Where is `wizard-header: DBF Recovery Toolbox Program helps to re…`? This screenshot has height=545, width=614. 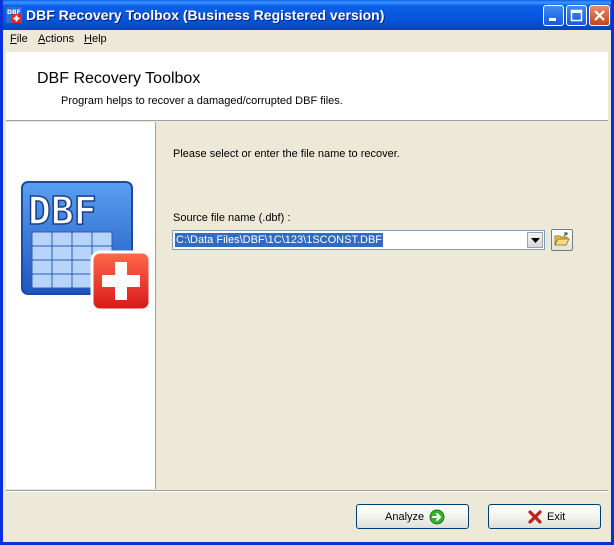 wizard-header: DBF Recovery Toolbox Program helps to re… is located at coordinates (307, 86).